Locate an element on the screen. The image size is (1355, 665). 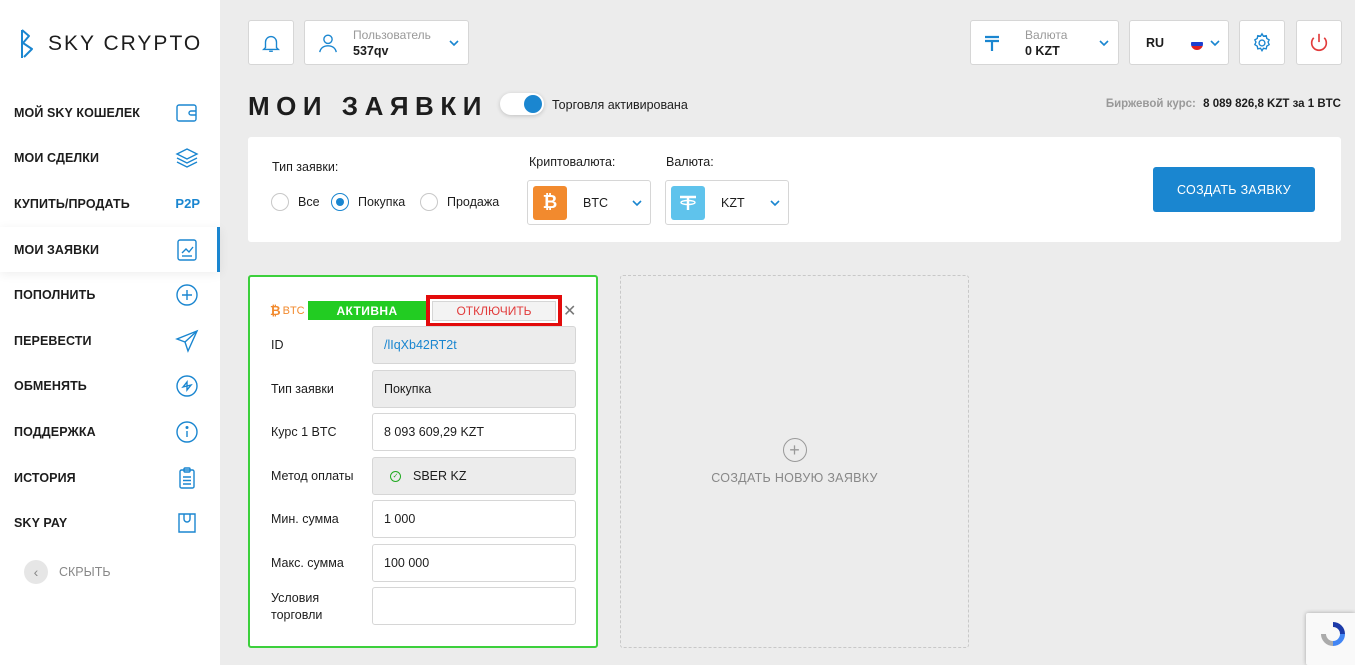
trading-status-label: Торговля активирована is located at coordinates (620, 105).